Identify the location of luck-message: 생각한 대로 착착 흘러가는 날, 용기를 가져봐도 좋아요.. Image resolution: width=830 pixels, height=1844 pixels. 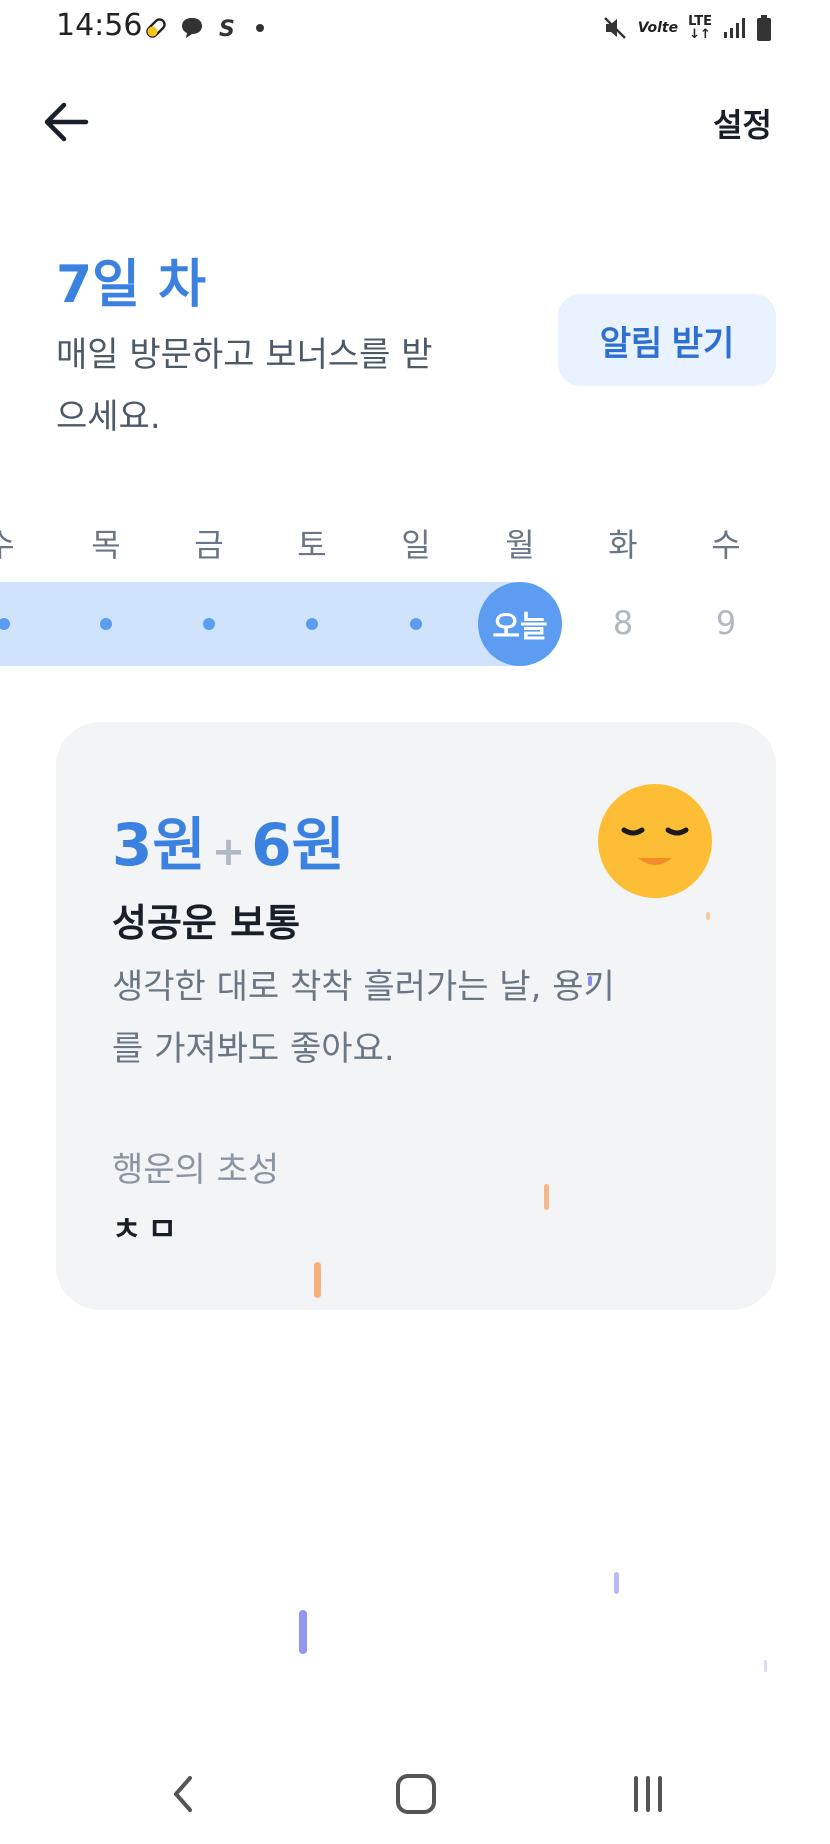
(363, 1018).